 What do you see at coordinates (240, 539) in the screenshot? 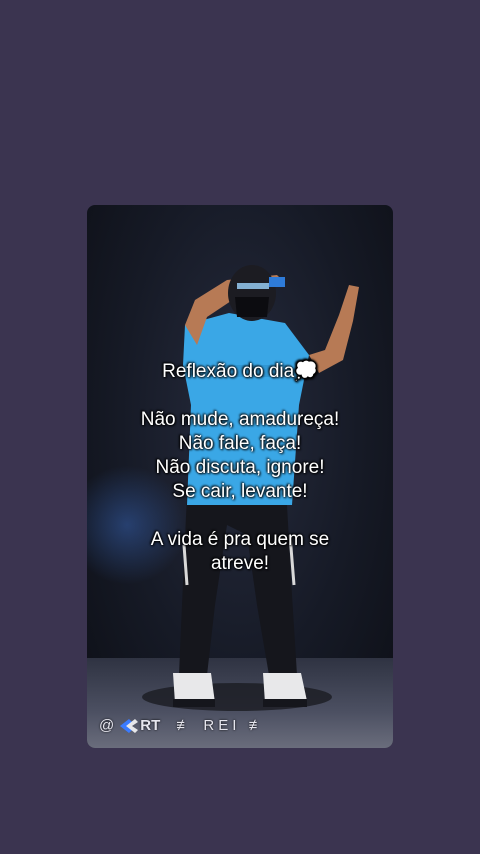
I see `caption-closing-line: A vida é pra quem se` at bounding box center [240, 539].